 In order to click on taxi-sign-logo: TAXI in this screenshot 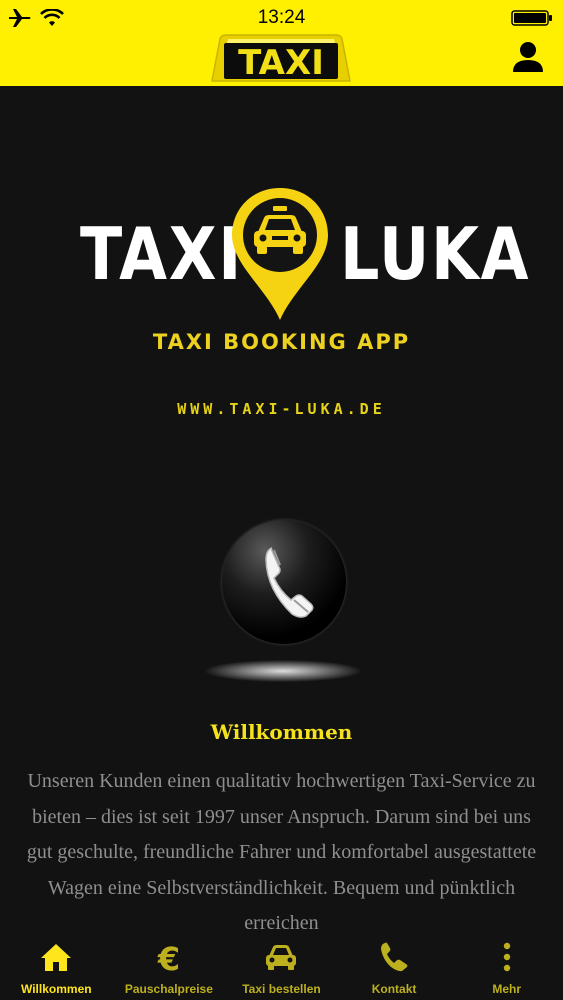, I will do `click(281, 58)`.